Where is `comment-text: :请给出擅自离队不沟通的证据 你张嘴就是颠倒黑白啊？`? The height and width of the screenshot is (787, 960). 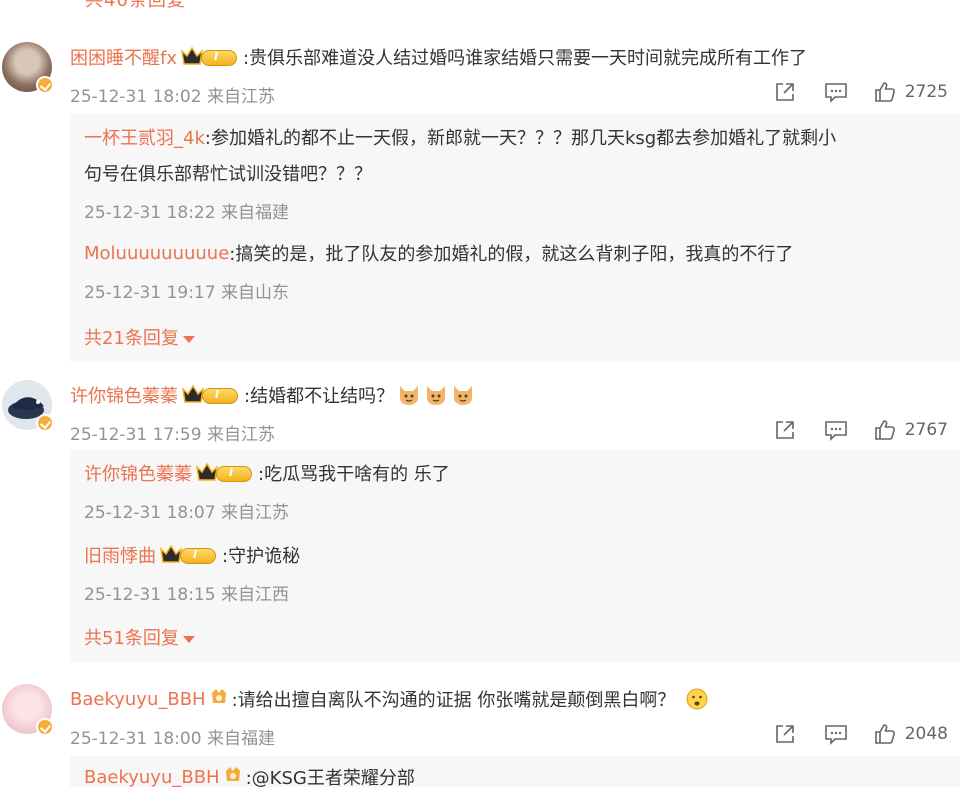
comment-text: :请给出擅自离队不沟通的证据 你张嘴就是颠倒黑白啊？ is located at coordinates (453, 700).